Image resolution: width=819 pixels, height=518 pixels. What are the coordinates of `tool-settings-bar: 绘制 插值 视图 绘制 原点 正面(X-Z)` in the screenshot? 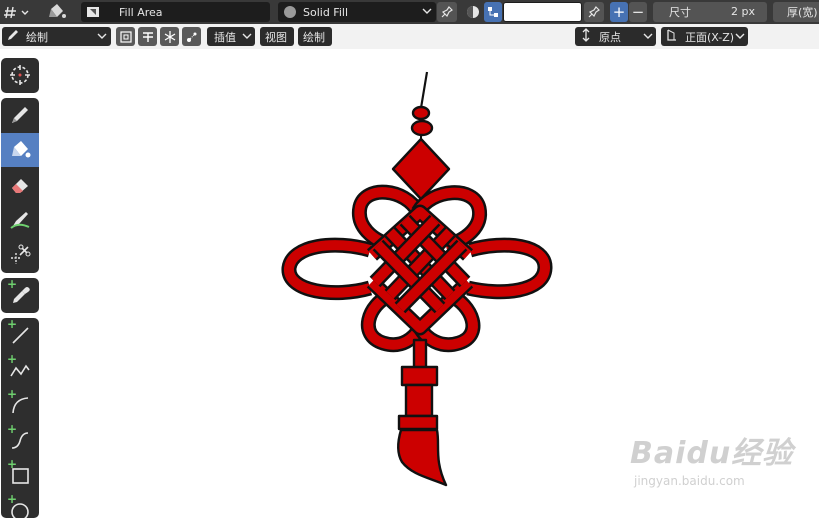 It's located at (409, 36).